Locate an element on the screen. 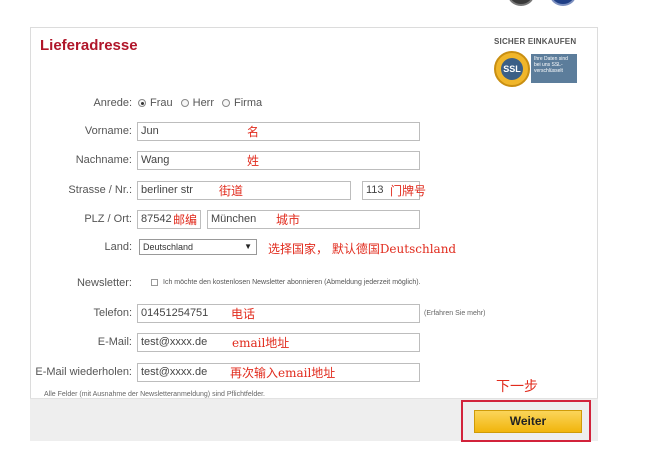  radio-firma-label: Firma is located at coordinates (248, 103).